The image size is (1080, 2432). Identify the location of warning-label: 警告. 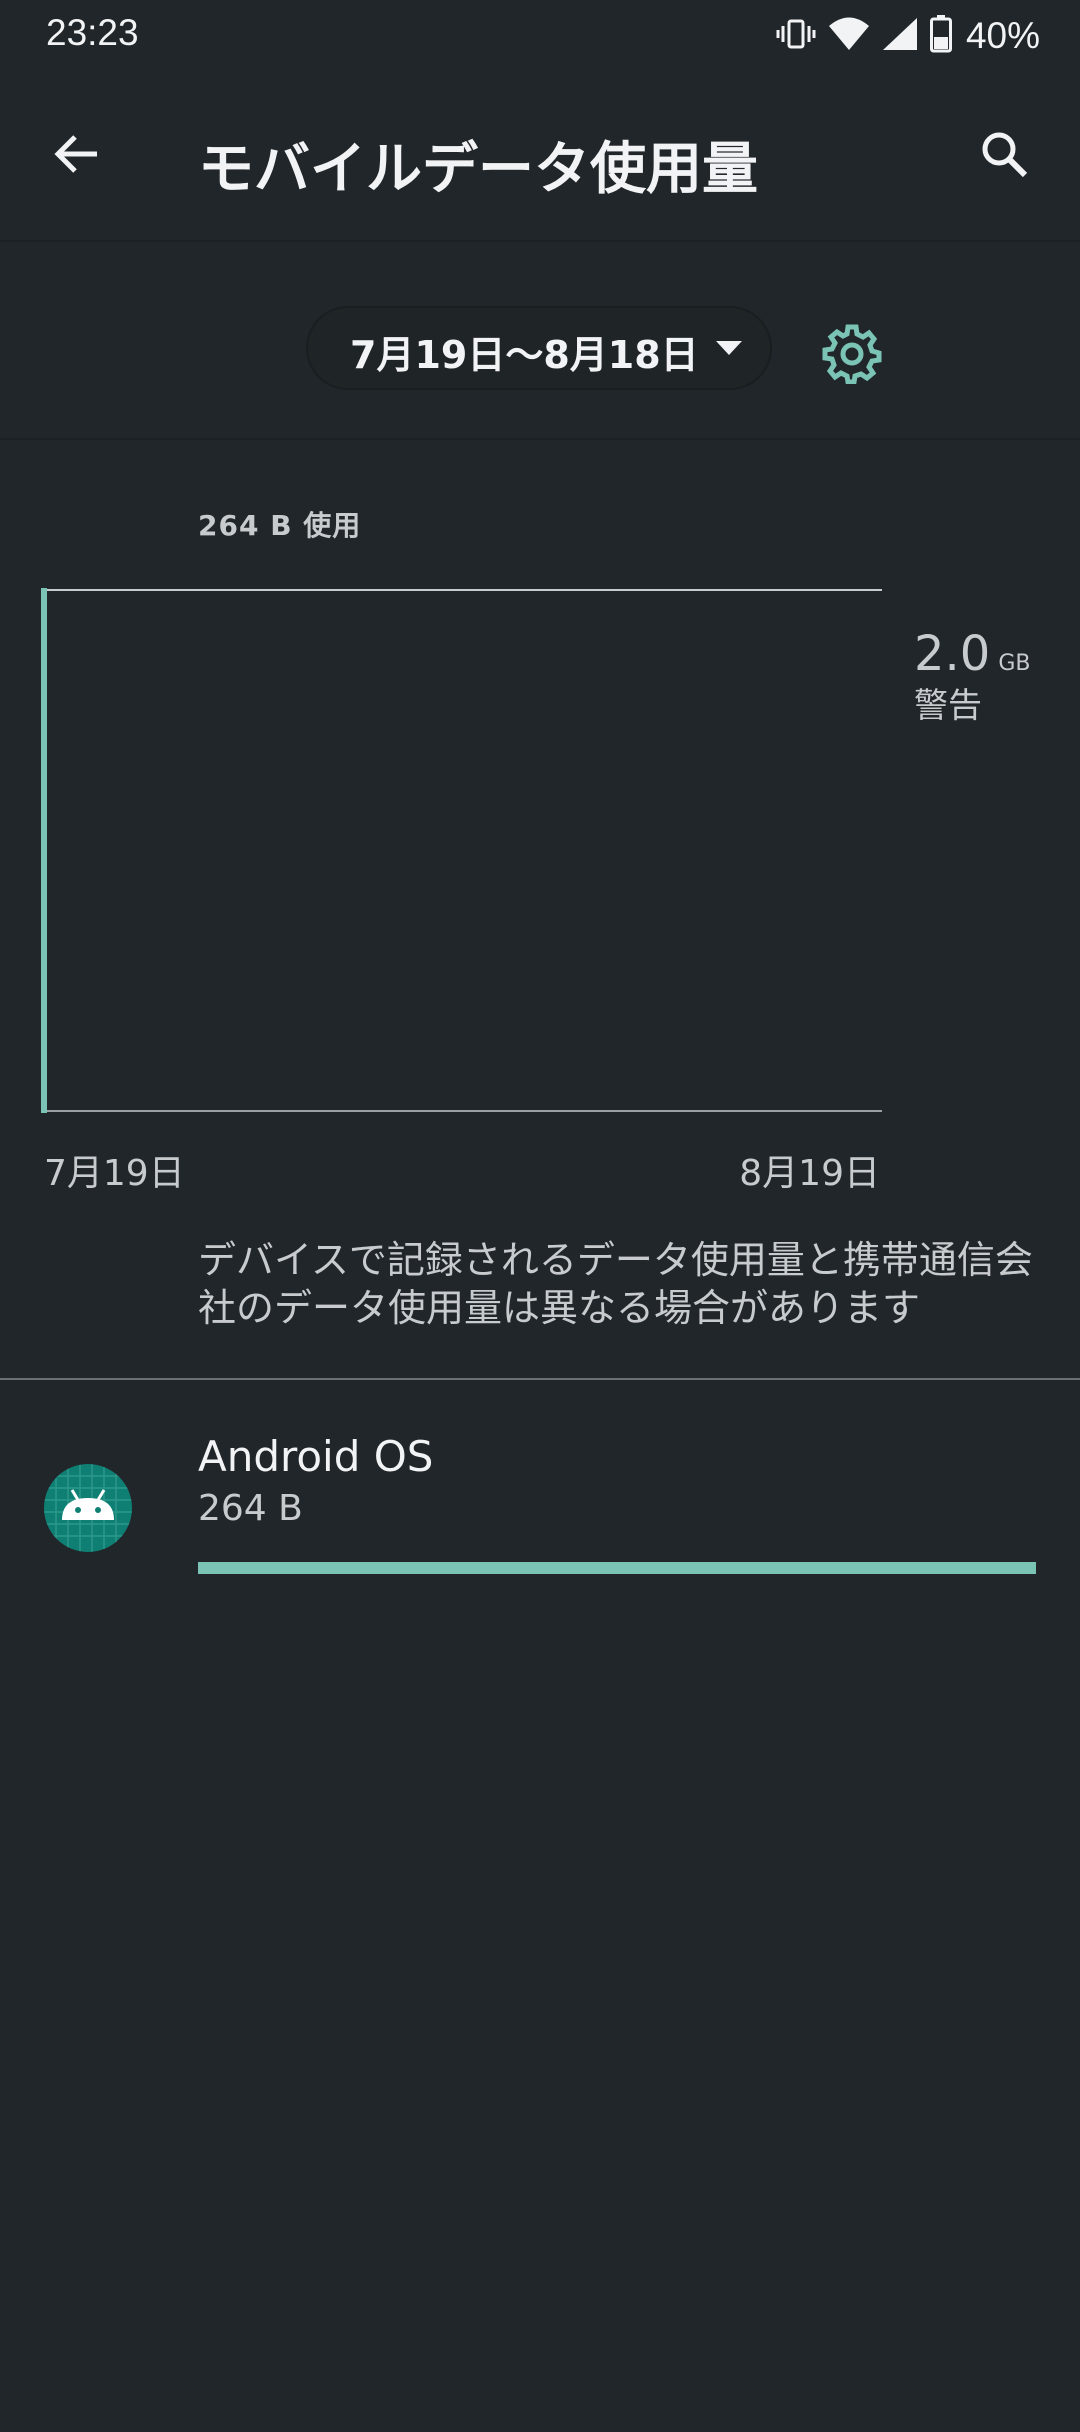
(948, 706).